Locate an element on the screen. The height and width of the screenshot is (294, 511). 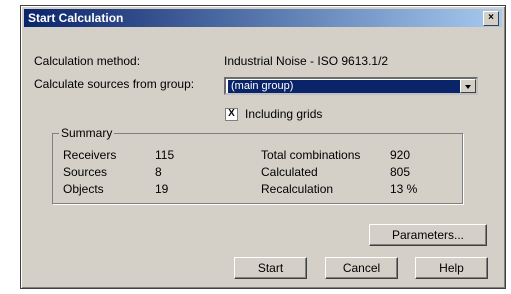
objects-value: 19 is located at coordinates (162, 189).